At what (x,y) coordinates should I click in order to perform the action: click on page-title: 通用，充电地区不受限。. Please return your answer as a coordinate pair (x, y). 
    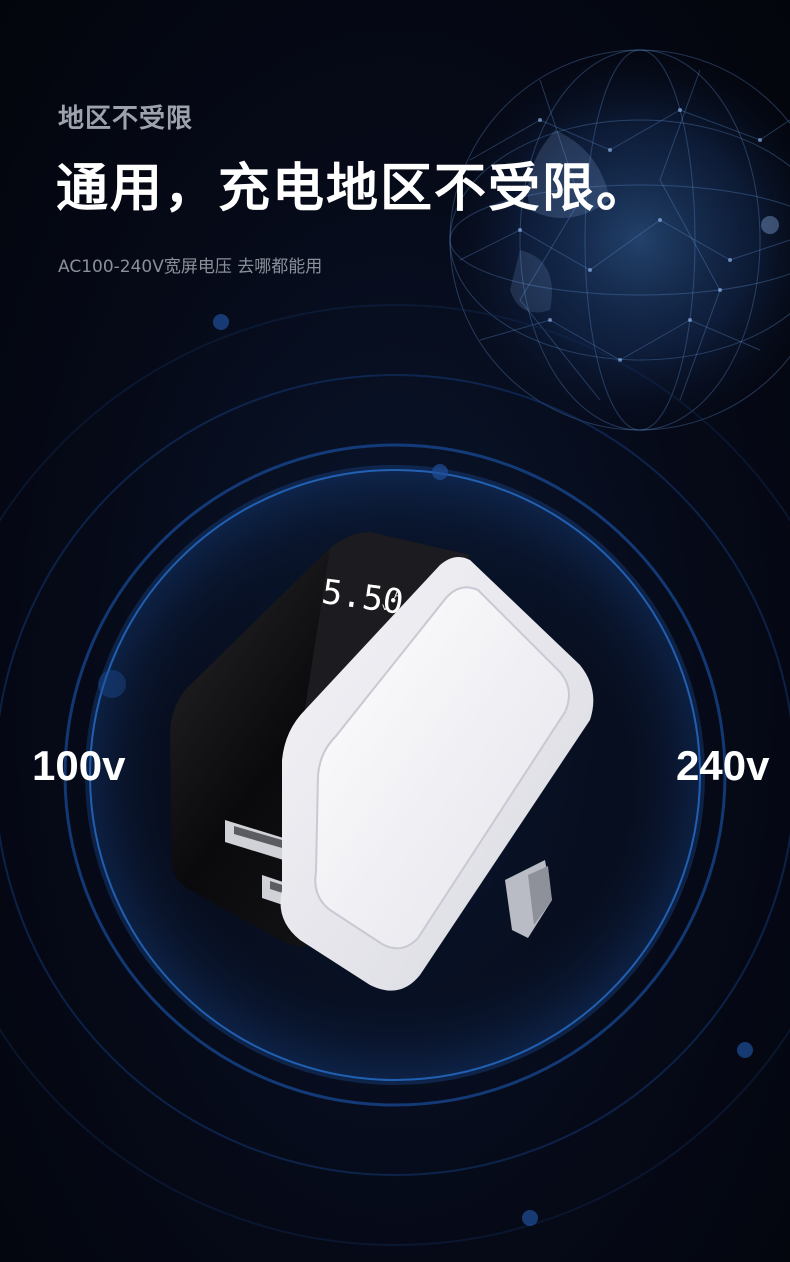
    Looking at the image, I should click on (353, 189).